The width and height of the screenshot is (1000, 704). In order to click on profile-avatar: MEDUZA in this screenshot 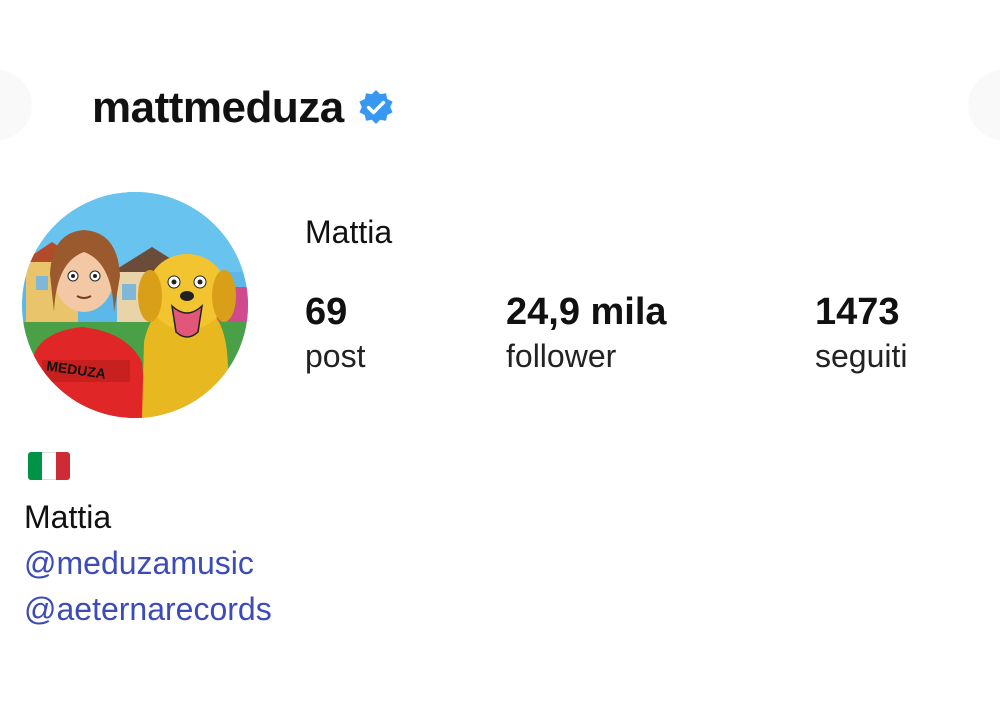, I will do `click(135, 305)`.